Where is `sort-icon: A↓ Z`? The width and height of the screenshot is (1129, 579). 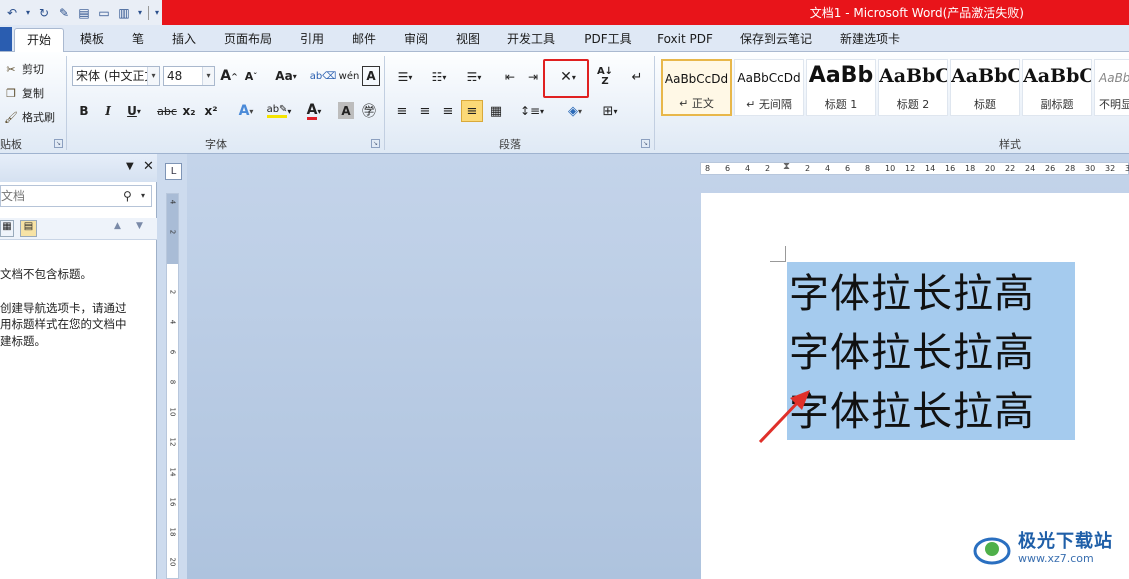
sort-icon: A↓ Z is located at coordinates (605, 77).